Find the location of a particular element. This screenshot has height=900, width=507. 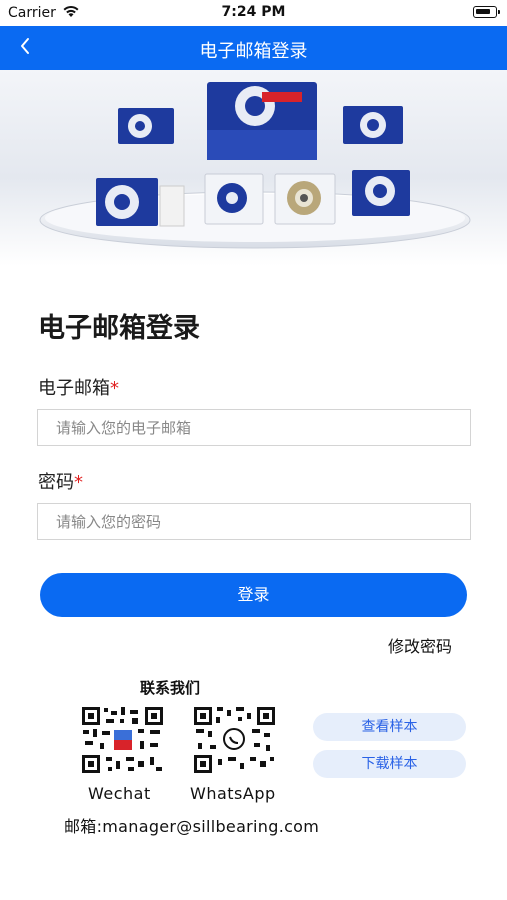

status-bar: Carrier 7:24 PM is located at coordinates (253, 13).